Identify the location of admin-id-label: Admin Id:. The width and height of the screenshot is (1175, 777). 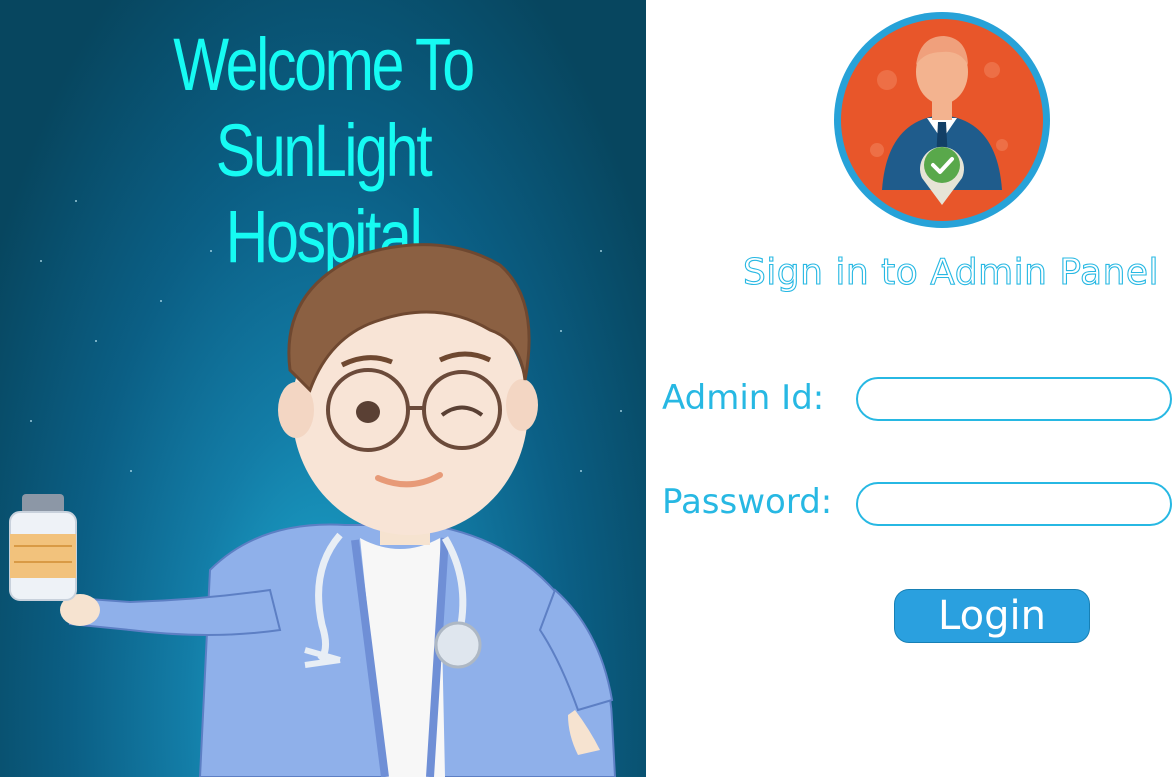
(743, 398).